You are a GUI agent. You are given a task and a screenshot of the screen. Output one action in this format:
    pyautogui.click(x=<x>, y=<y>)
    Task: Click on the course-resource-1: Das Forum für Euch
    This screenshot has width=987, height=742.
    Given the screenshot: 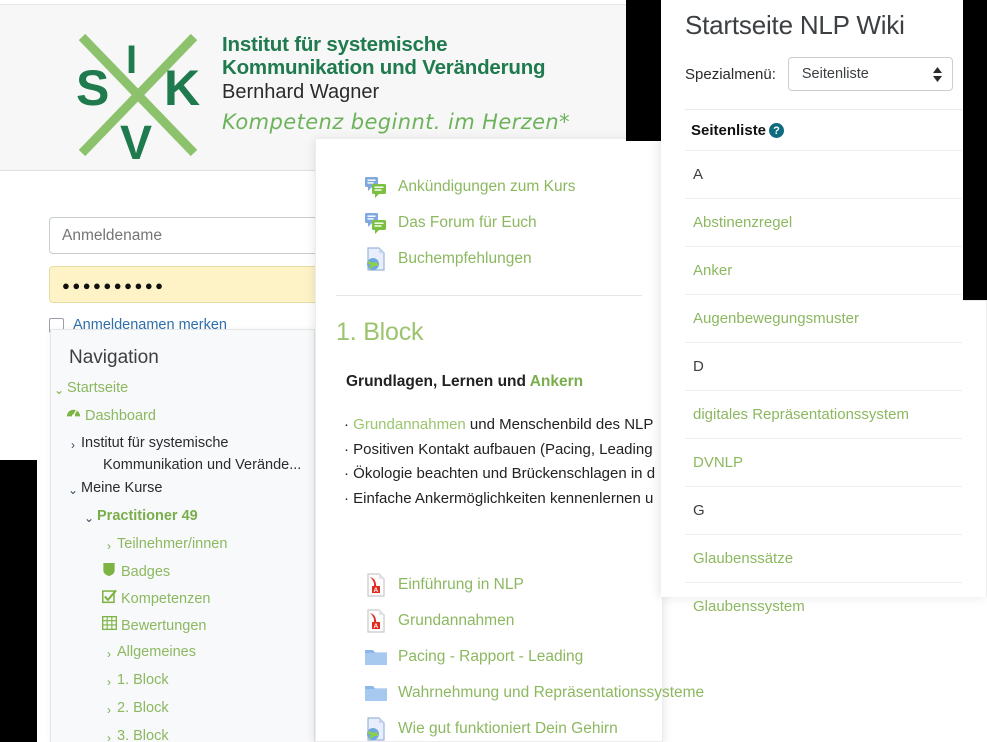 What is the action you would take?
    pyautogui.click(x=489, y=223)
    